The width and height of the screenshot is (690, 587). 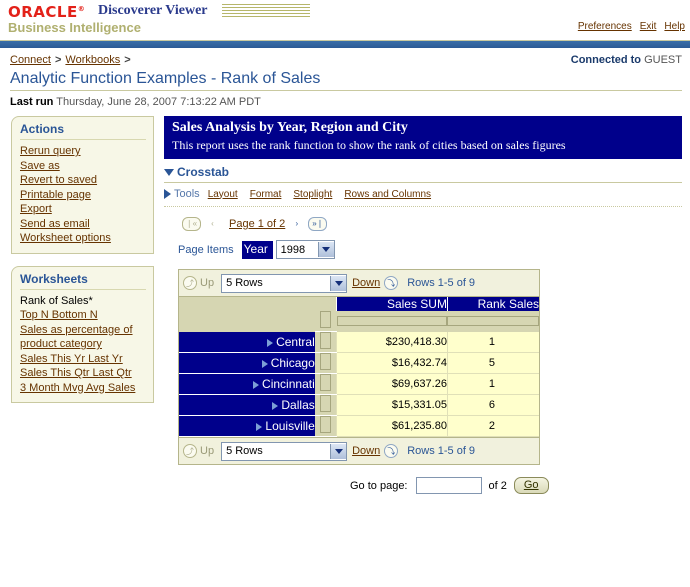 What do you see at coordinates (492, 342) in the screenshot?
I see `cell-rank-sales: 1` at bounding box center [492, 342].